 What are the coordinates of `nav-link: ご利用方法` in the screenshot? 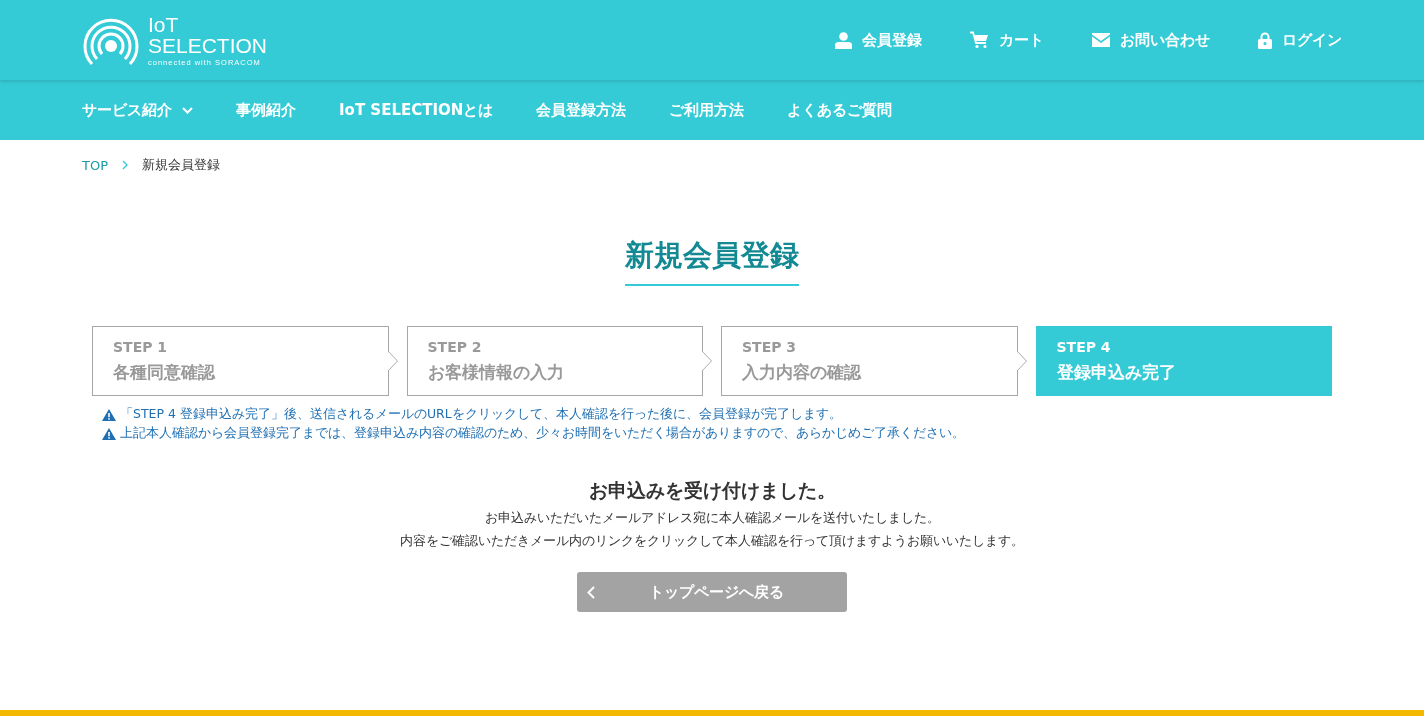 It's located at (707, 110).